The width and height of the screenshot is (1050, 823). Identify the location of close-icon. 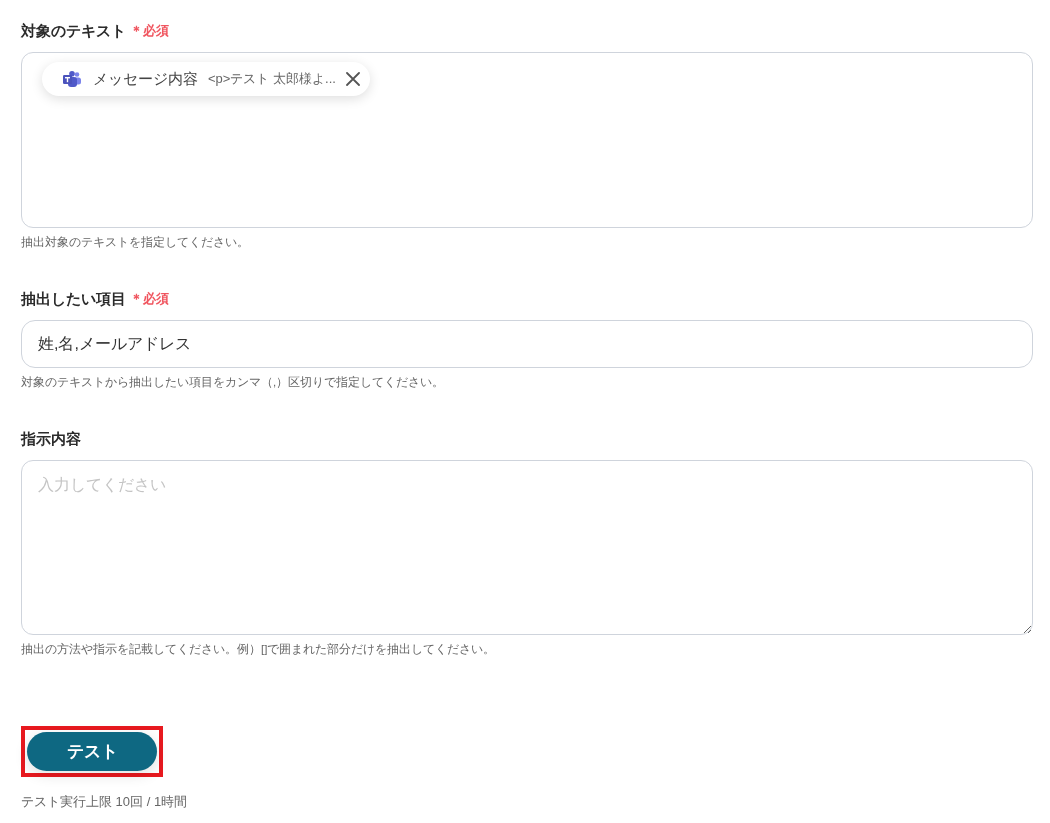
(352, 79).